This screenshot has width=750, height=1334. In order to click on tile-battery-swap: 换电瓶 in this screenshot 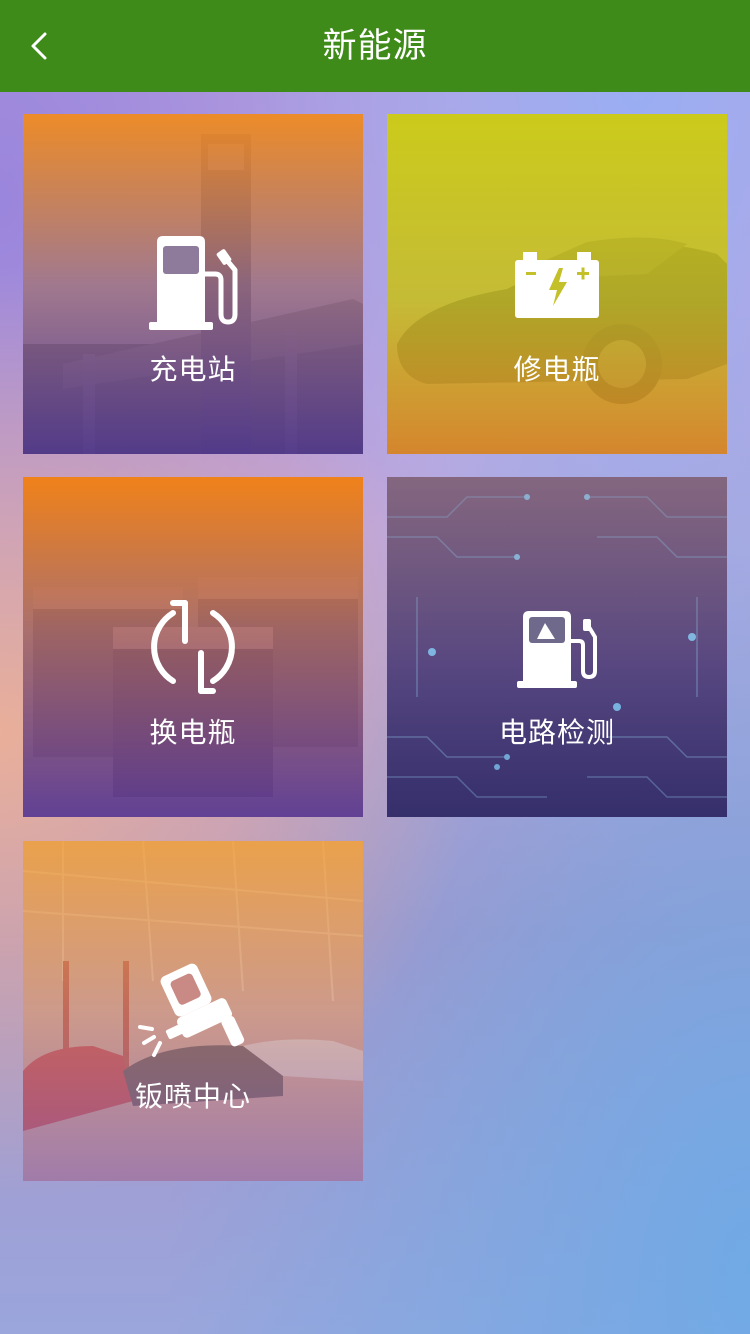, I will do `click(193, 647)`.